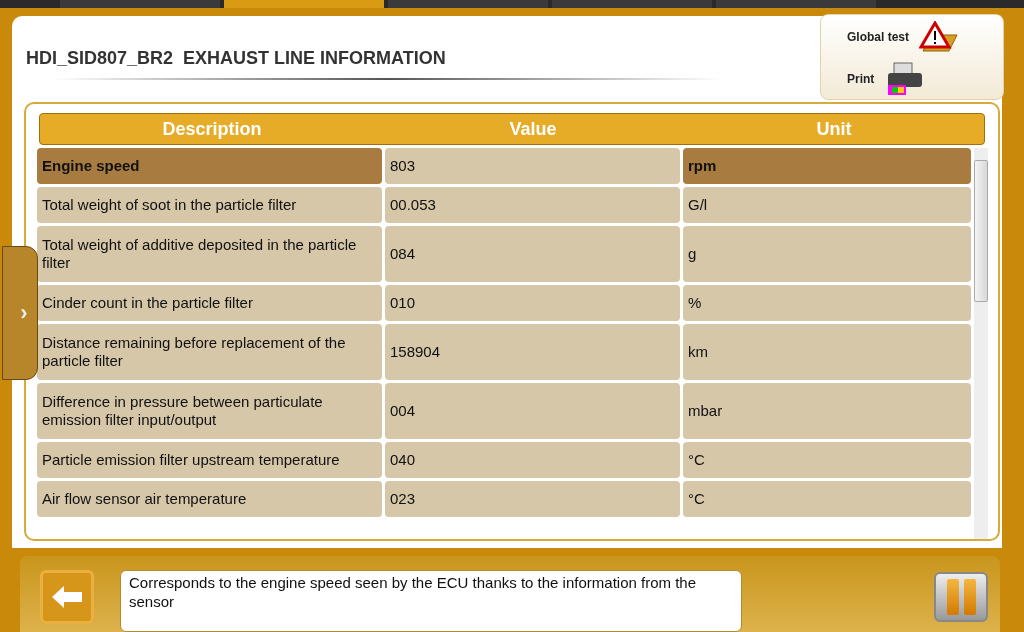  I want to click on column-header: Unit, so click(834, 129).